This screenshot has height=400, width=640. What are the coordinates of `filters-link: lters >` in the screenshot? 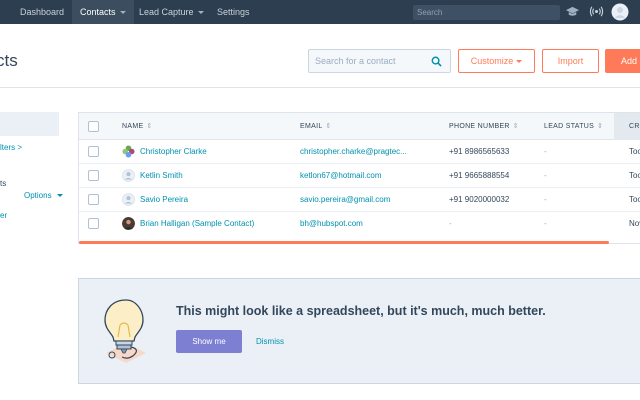 It's located at (11, 147).